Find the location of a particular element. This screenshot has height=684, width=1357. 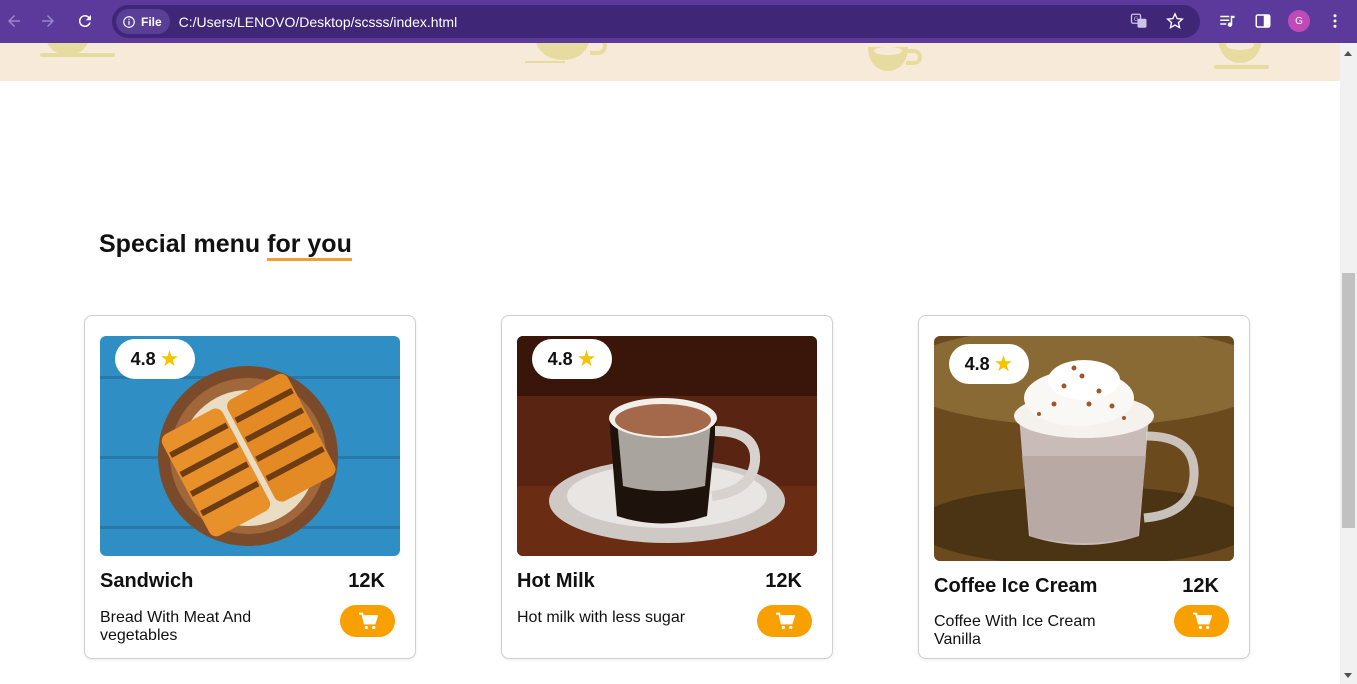

section-title-highlight: for you is located at coordinates (309, 245).